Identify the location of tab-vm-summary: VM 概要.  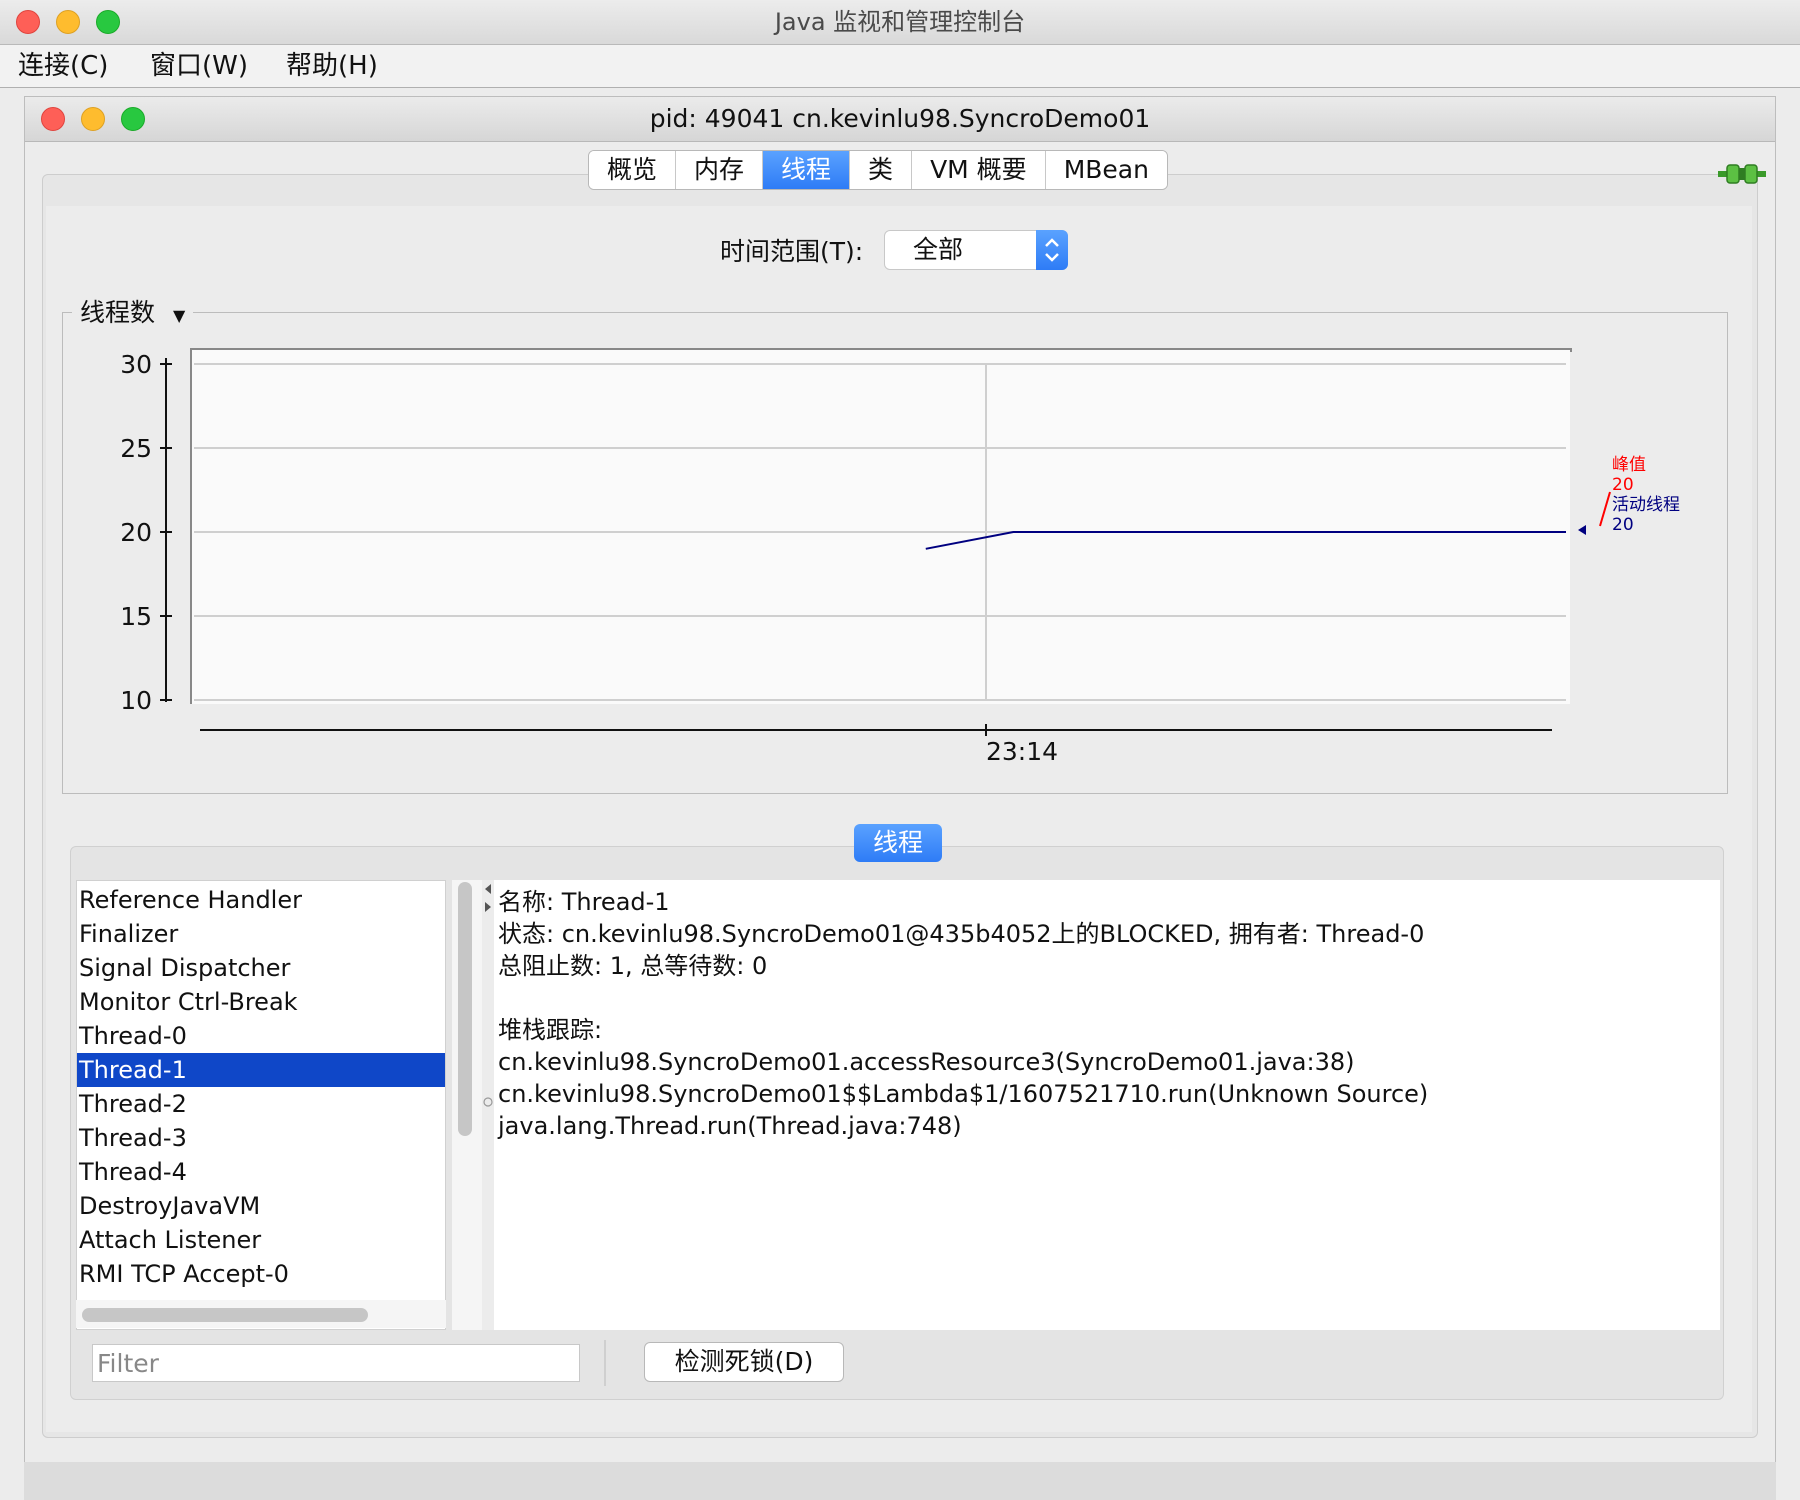
(979, 170).